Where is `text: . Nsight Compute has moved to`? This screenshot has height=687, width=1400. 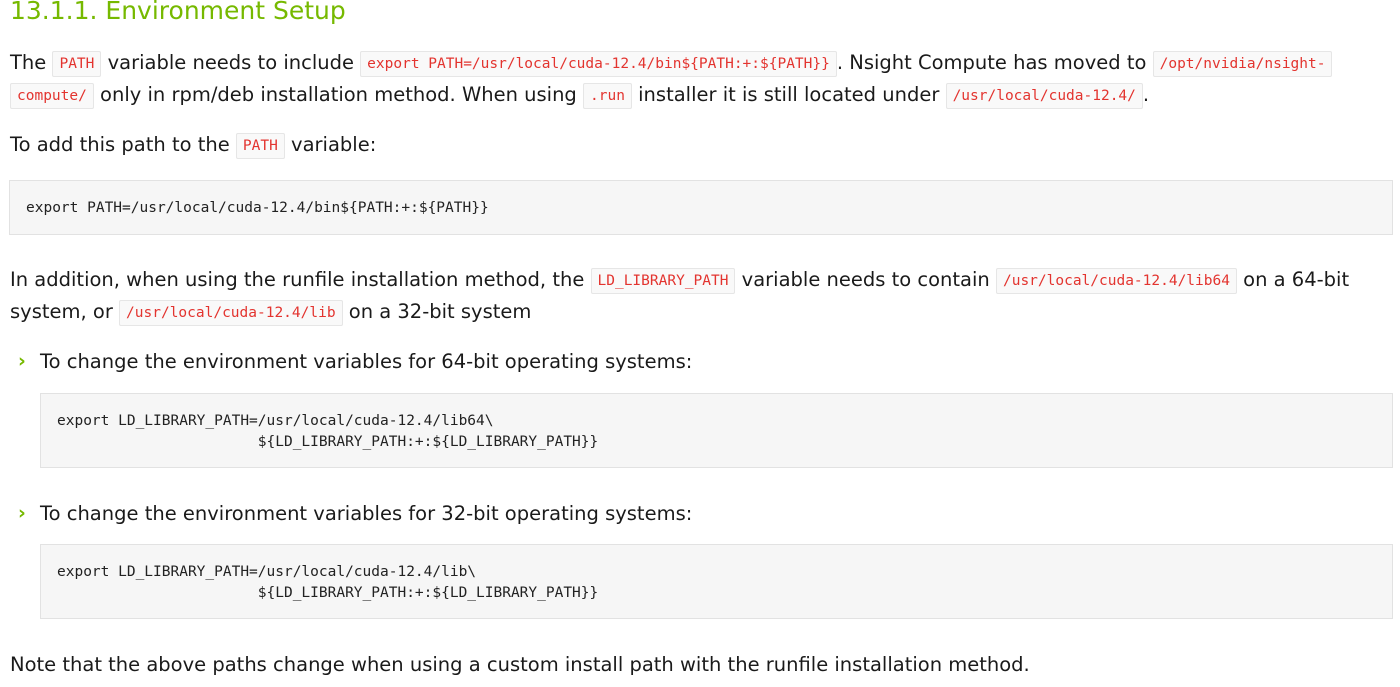 text: . Nsight Compute has moved to is located at coordinates (994, 62).